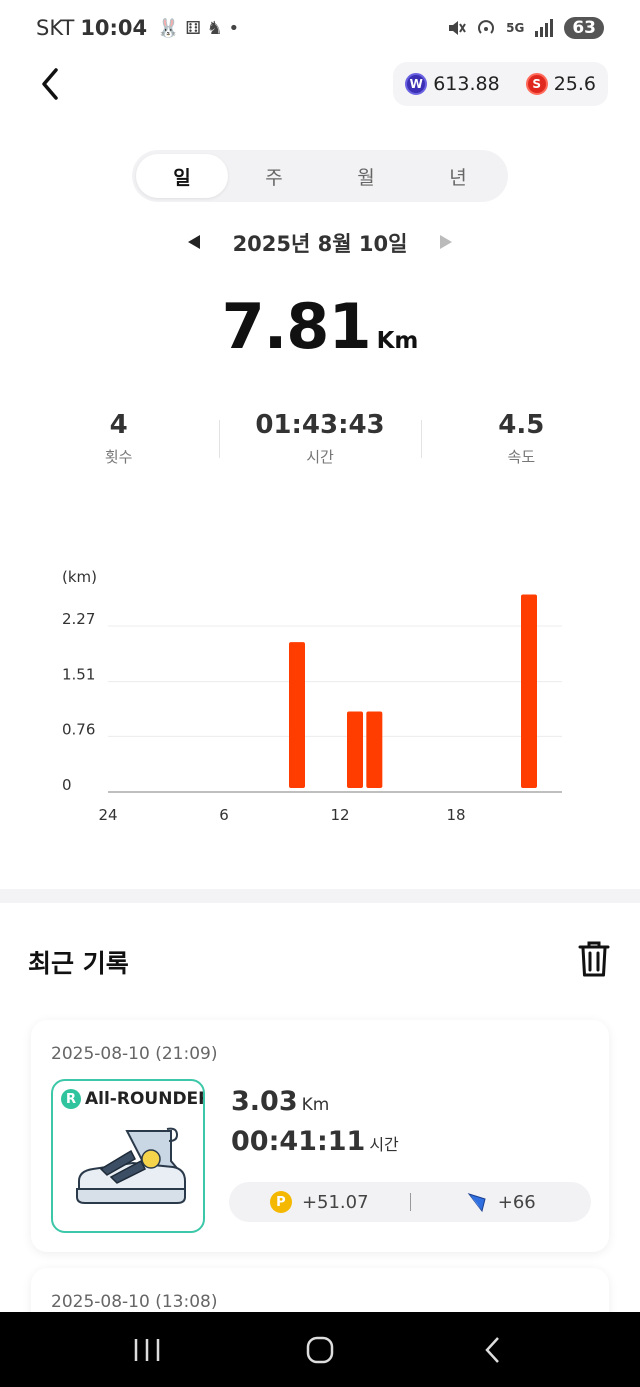 This screenshot has width=640, height=1387. I want to click on x-tick-label: 24, so click(107, 815).